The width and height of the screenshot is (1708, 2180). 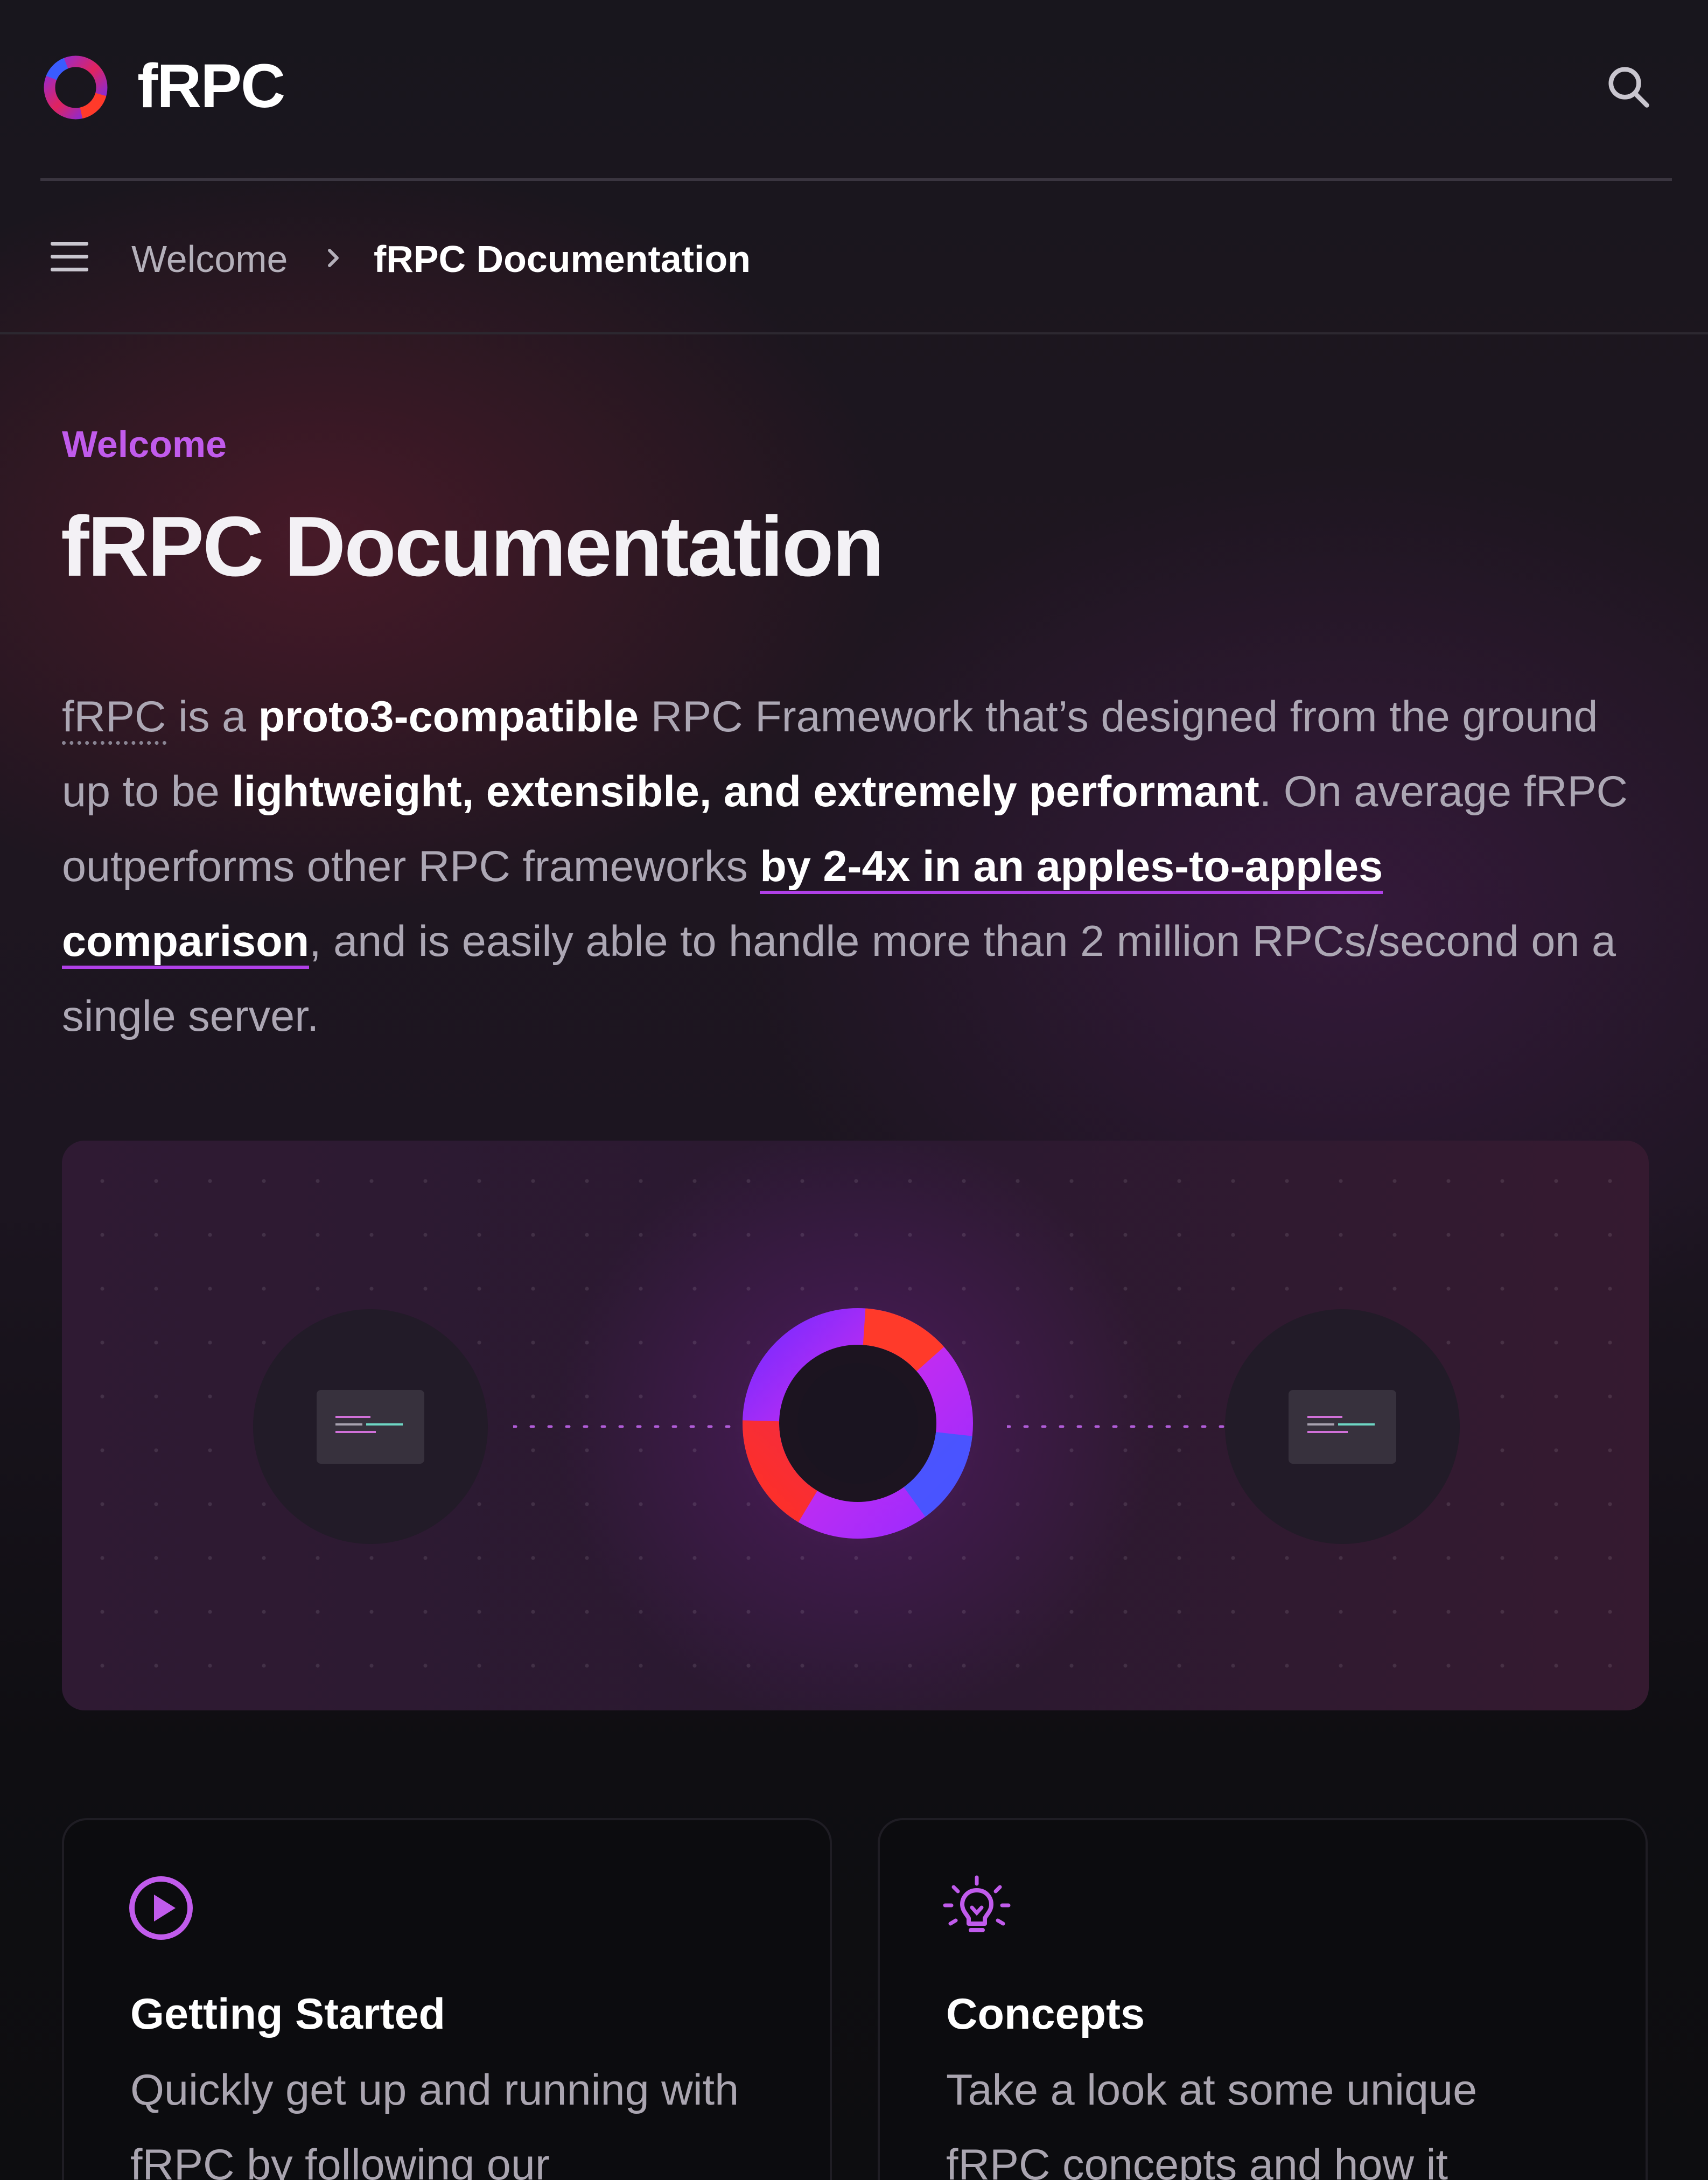 What do you see at coordinates (562, 259) in the screenshot?
I see `breadcrumb-item-current: fRPC Documentation` at bounding box center [562, 259].